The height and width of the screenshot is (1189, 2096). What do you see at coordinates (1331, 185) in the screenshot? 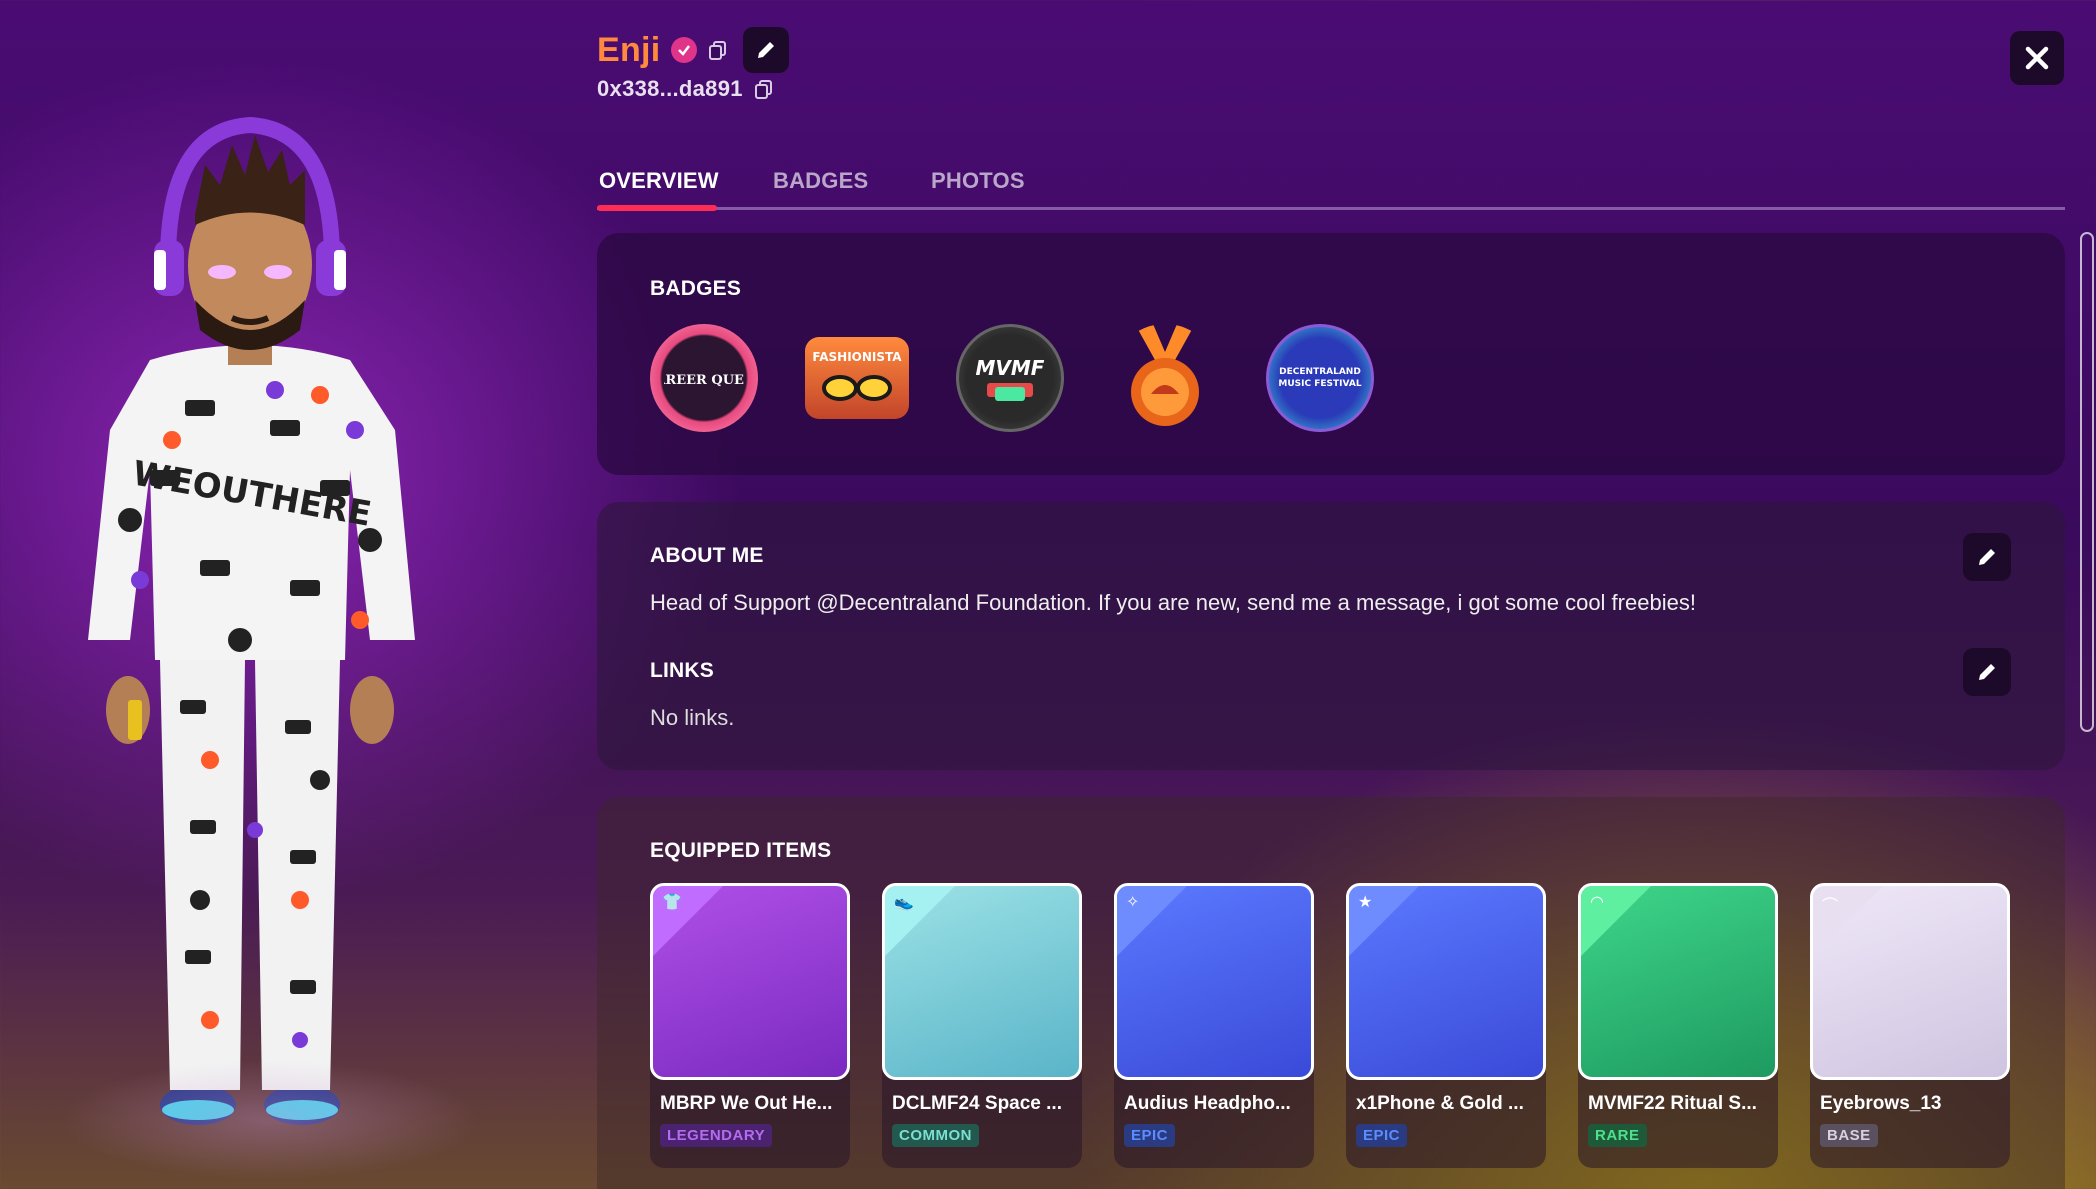
I see `profile-tabs: OVERVIEW BADGES PHOTOS` at bounding box center [1331, 185].